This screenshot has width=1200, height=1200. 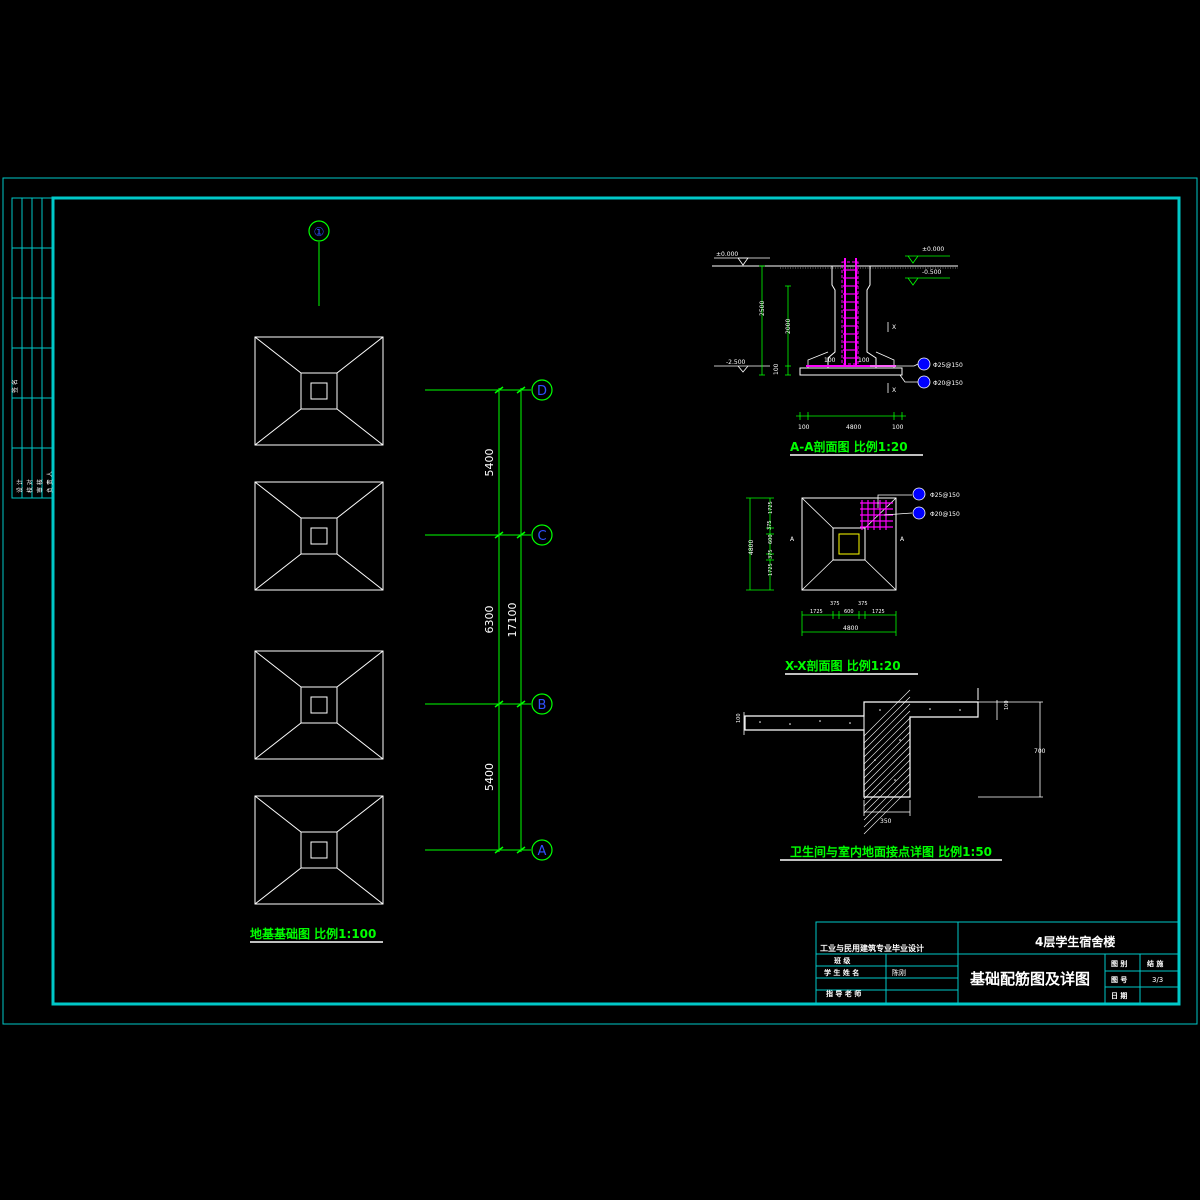 What do you see at coordinates (948, 383) in the screenshot?
I see `rebar-label-2: Φ20@150` at bounding box center [948, 383].